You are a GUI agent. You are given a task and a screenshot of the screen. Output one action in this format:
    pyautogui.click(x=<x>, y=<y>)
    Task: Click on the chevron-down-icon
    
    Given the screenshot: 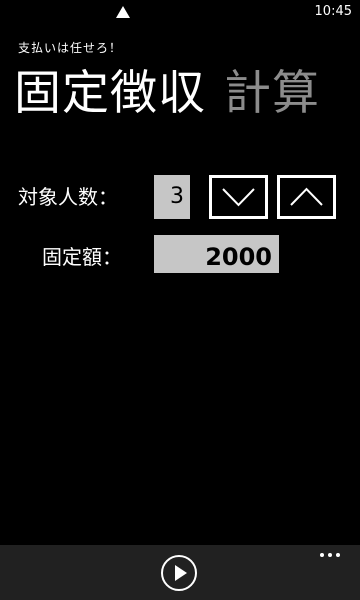 What is the action you would take?
    pyautogui.click(x=238, y=197)
    